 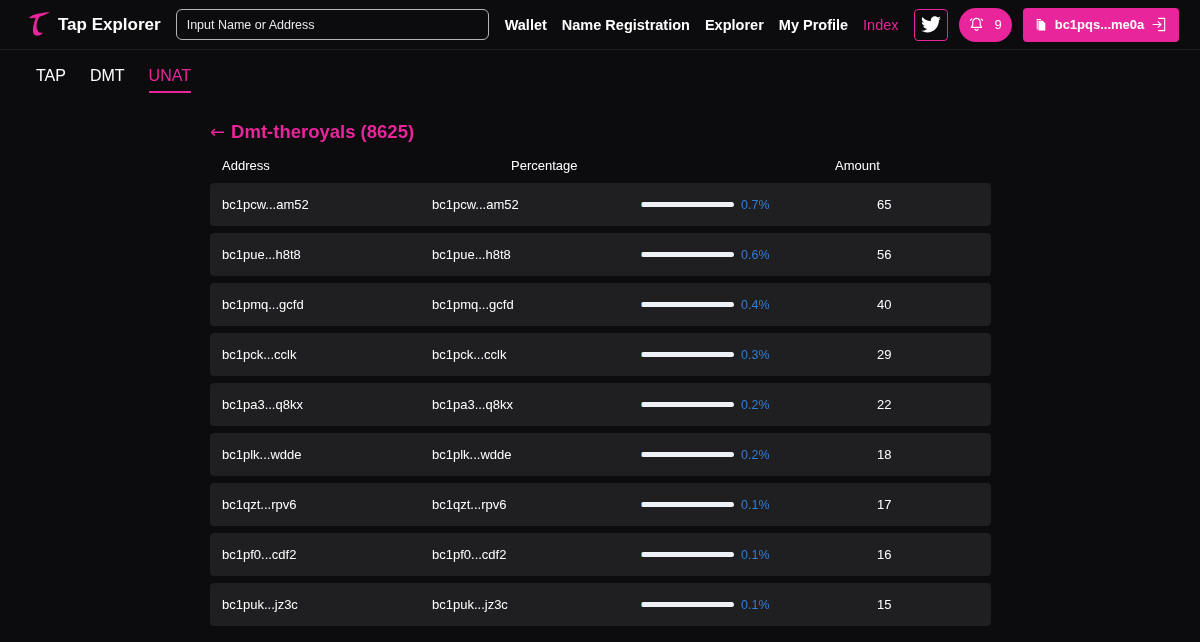 What do you see at coordinates (1160, 24) in the screenshot?
I see `login-icon` at bounding box center [1160, 24].